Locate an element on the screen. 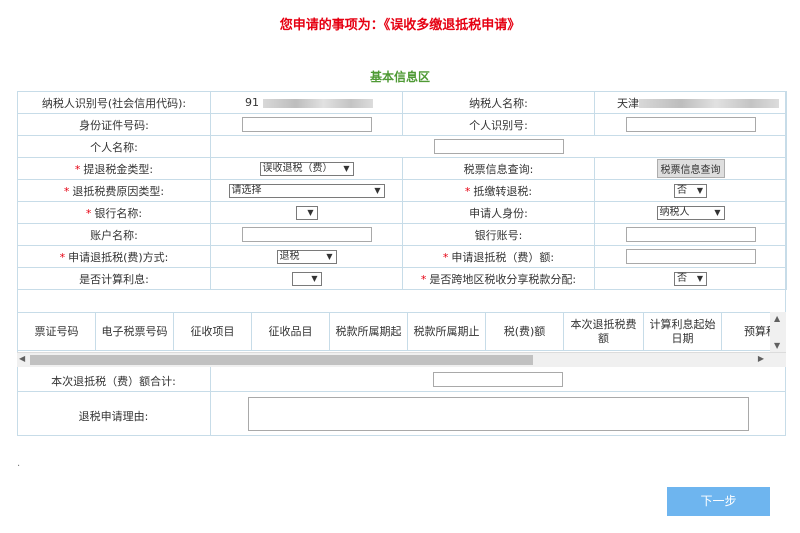 This screenshot has width=800, height=533. invoice-query-button: 税票信息查询 is located at coordinates (690, 168).